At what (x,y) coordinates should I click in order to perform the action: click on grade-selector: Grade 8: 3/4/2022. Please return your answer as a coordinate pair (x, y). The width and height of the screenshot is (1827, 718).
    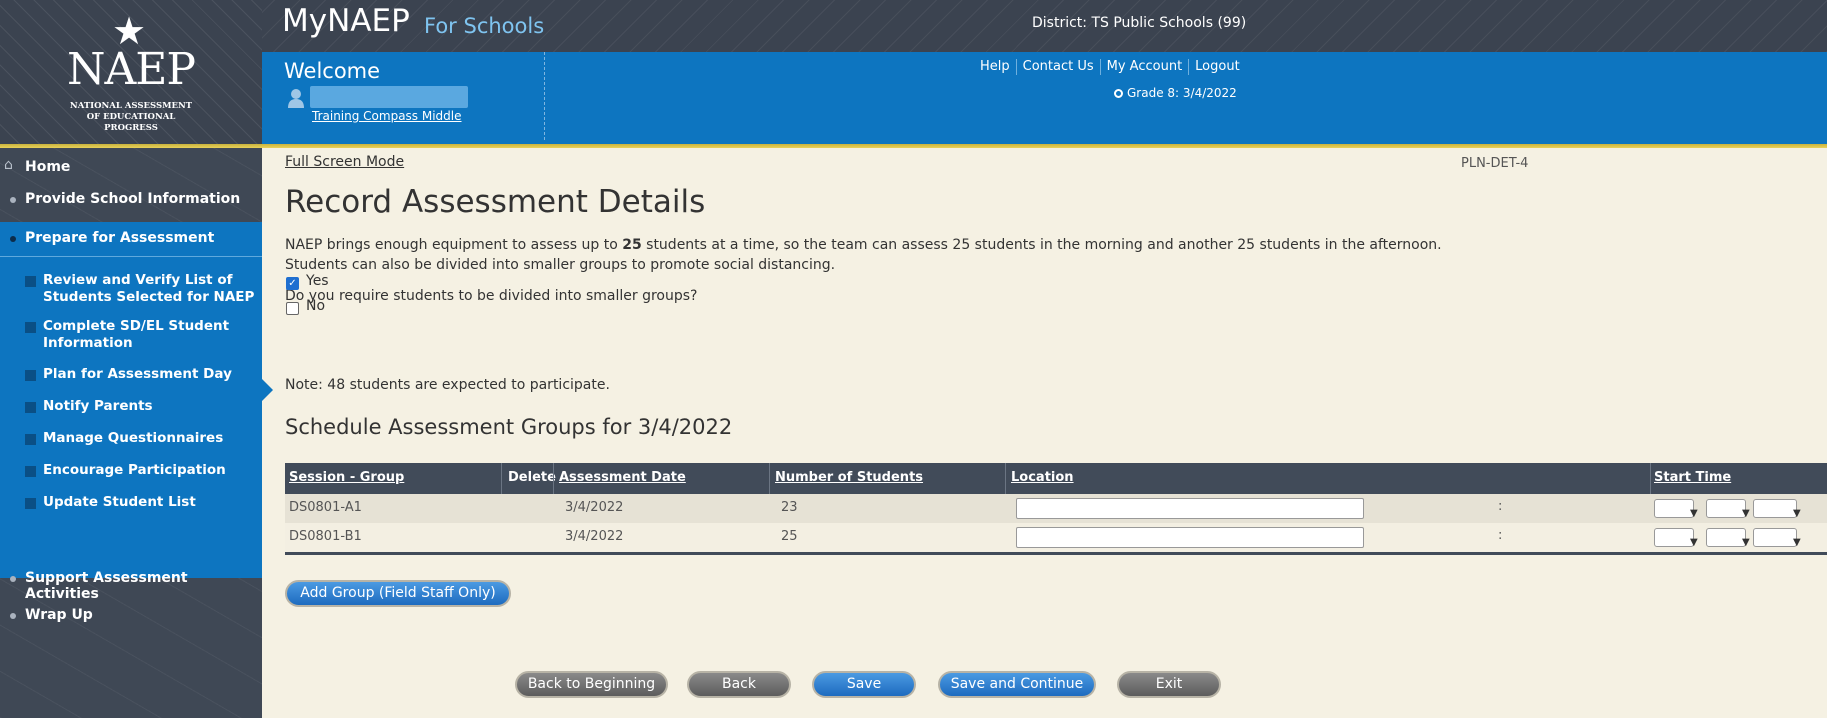
    Looking at the image, I should click on (1175, 93).